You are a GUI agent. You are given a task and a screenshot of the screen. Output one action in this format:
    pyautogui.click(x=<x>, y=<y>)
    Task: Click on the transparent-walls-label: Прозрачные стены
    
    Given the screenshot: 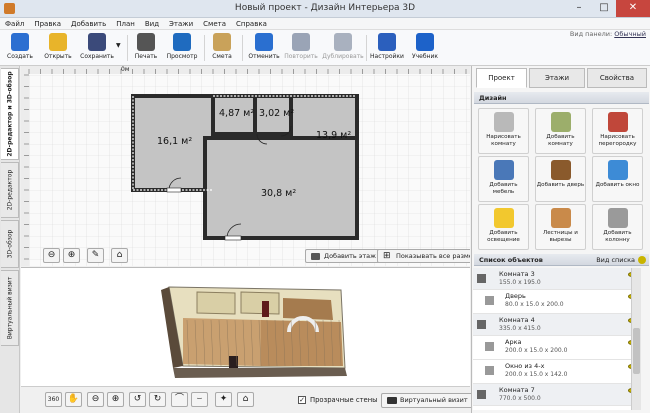 What is the action you would take?
    pyautogui.click(x=344, y=400)
    